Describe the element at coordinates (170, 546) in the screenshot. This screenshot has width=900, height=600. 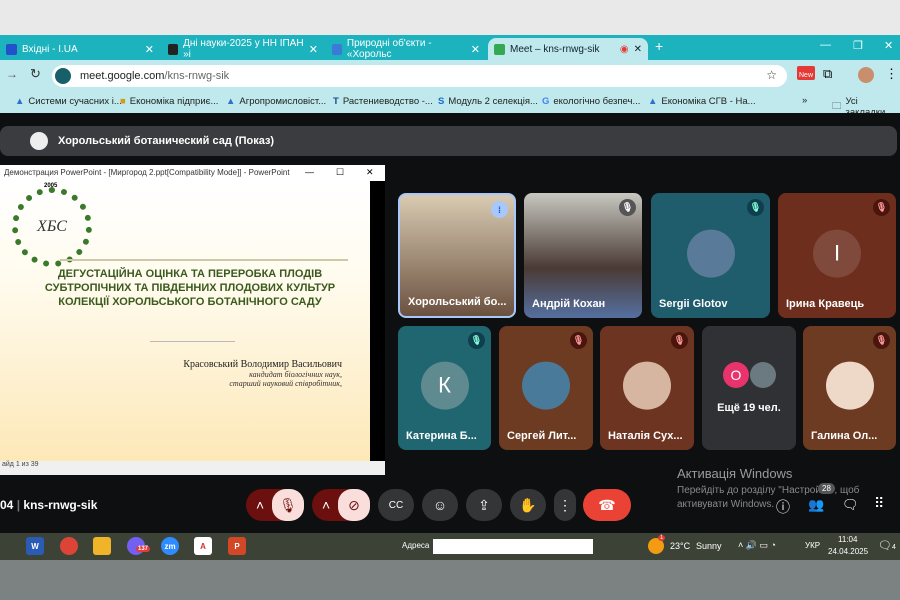
I see `zoom-icon: zm` at that location.